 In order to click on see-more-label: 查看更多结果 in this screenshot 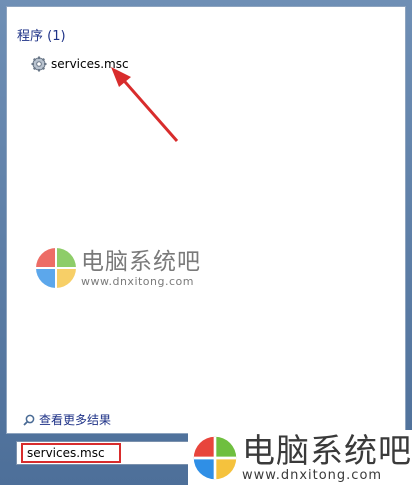, I will do `click(75, 420)`.